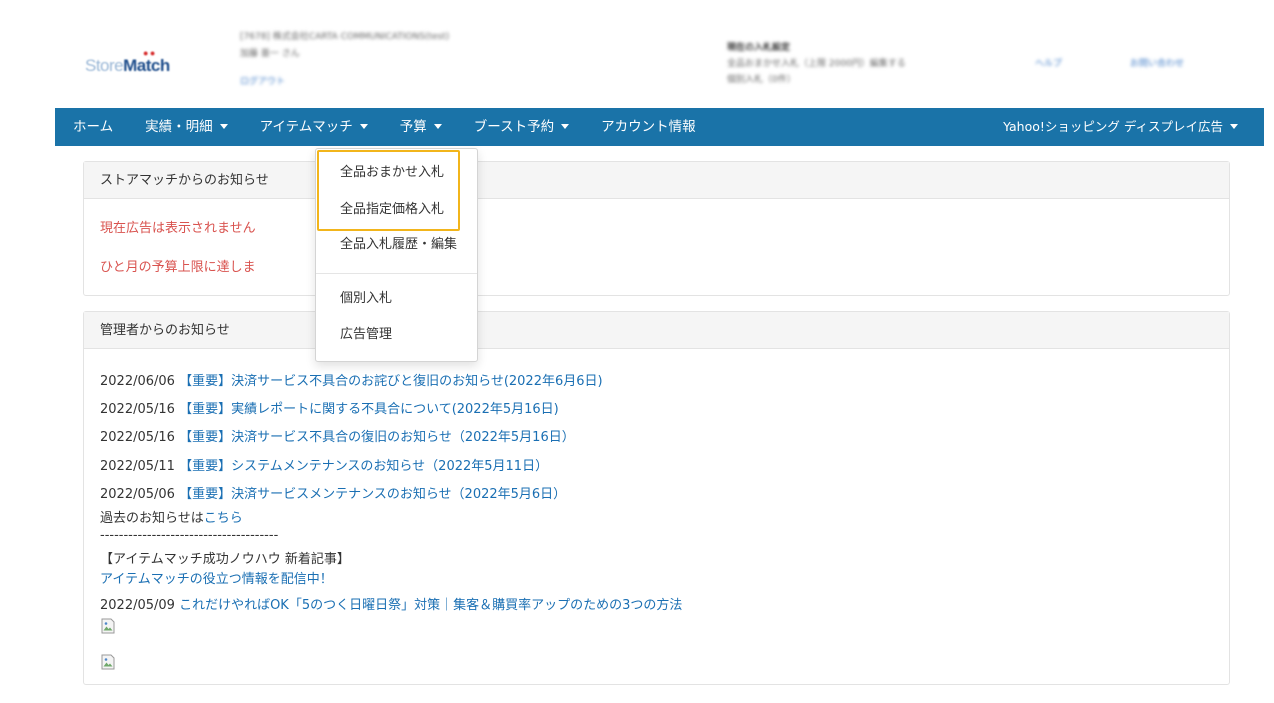 The width and height of the screenshot is (1274, 703). I want to click on nav-home: ホーム, so click(92, 127).